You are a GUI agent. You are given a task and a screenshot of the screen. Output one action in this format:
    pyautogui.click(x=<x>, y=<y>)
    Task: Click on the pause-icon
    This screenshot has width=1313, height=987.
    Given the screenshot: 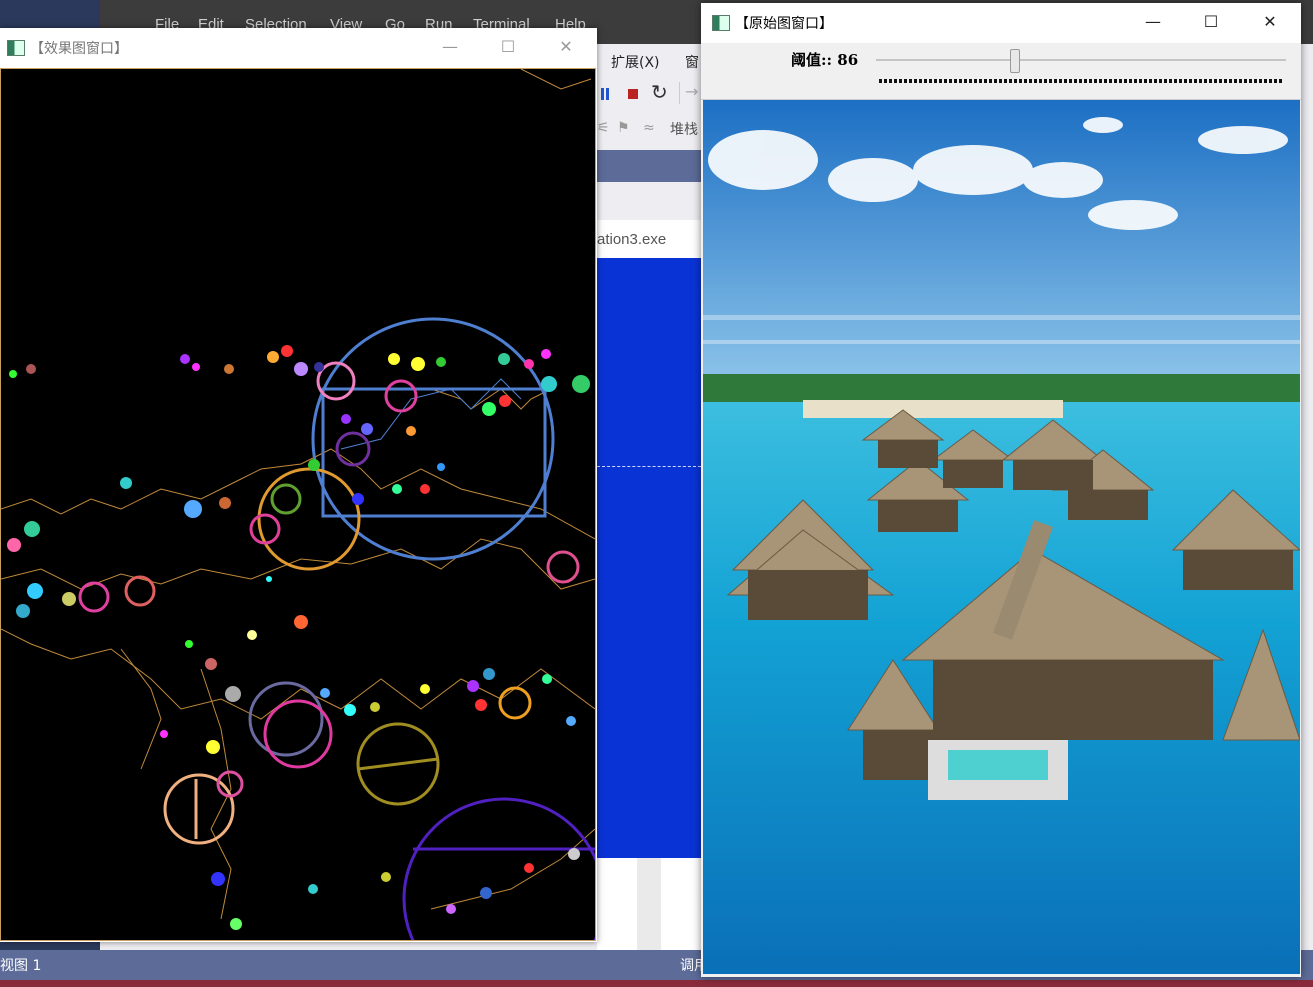 What is the action you would take?
    pyautogui.click(x=602, y=94)
    